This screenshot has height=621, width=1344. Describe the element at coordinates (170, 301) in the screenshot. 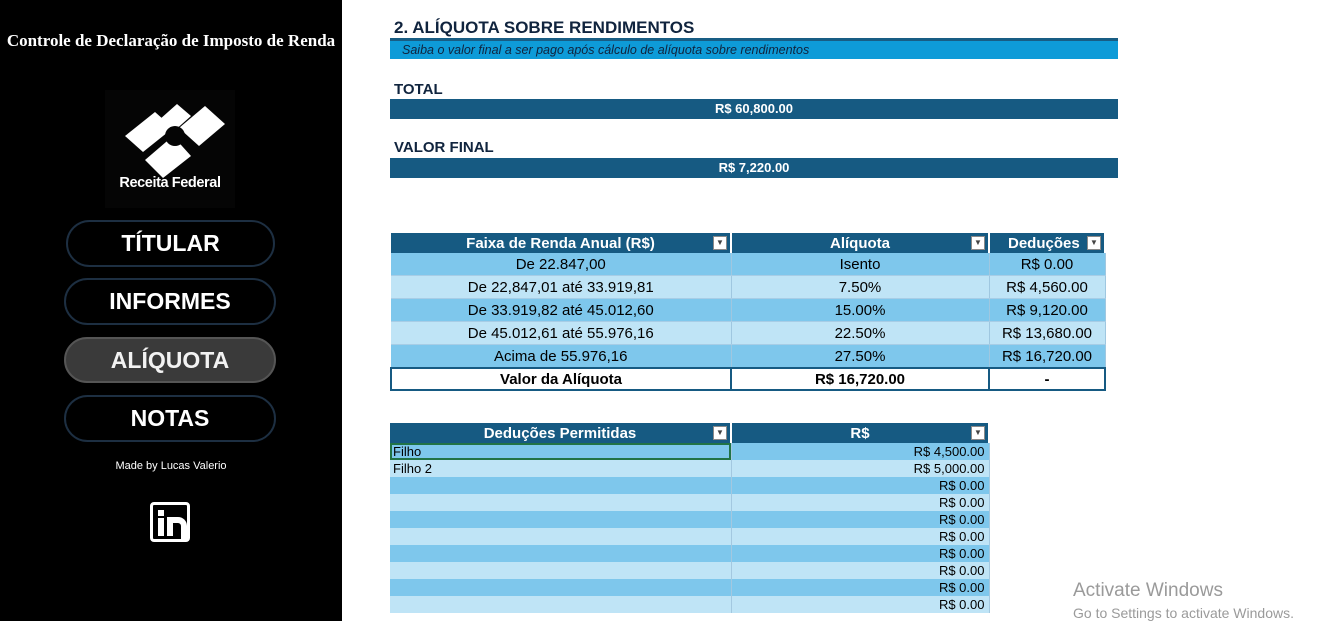

I see `nav-button-informes: INFORMES` at that location.